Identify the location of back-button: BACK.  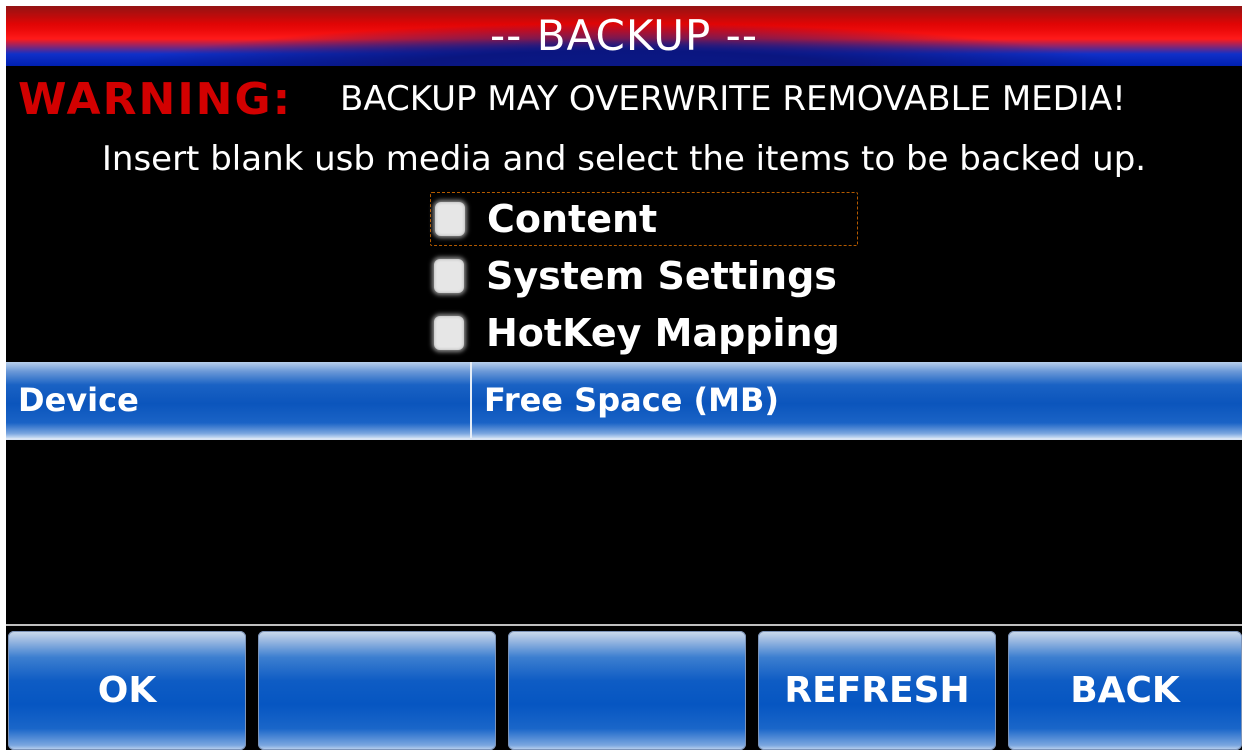
(1125, 690).